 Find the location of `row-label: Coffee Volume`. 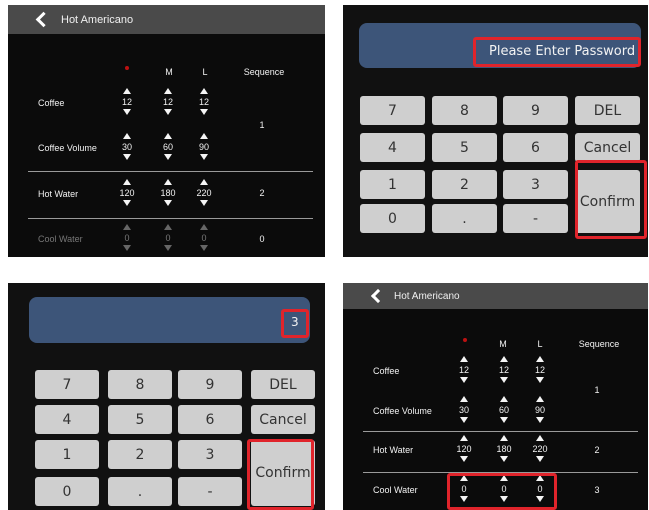

row-label: Coffee Volume is located at coordinates (402, 411).